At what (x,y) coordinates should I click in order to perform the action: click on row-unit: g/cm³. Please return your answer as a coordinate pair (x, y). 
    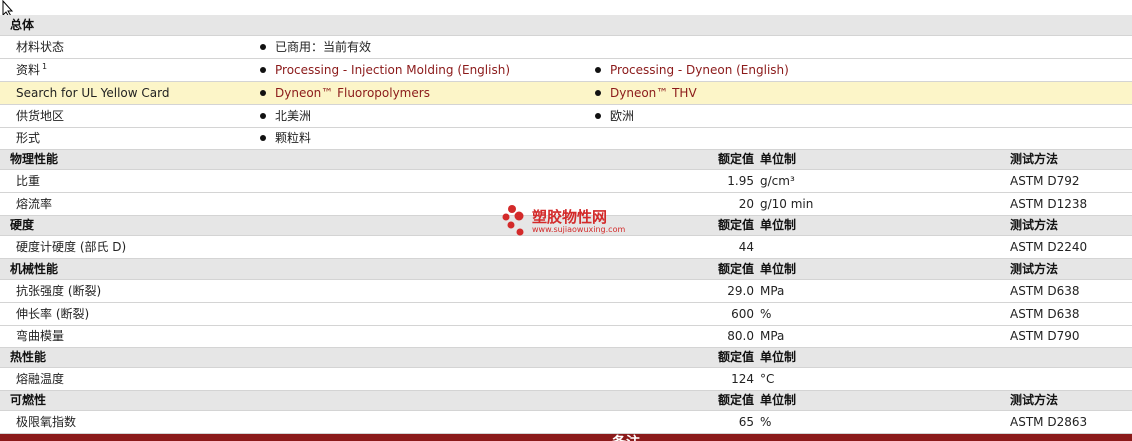
    Looking at the image, I should click on (777, 181).